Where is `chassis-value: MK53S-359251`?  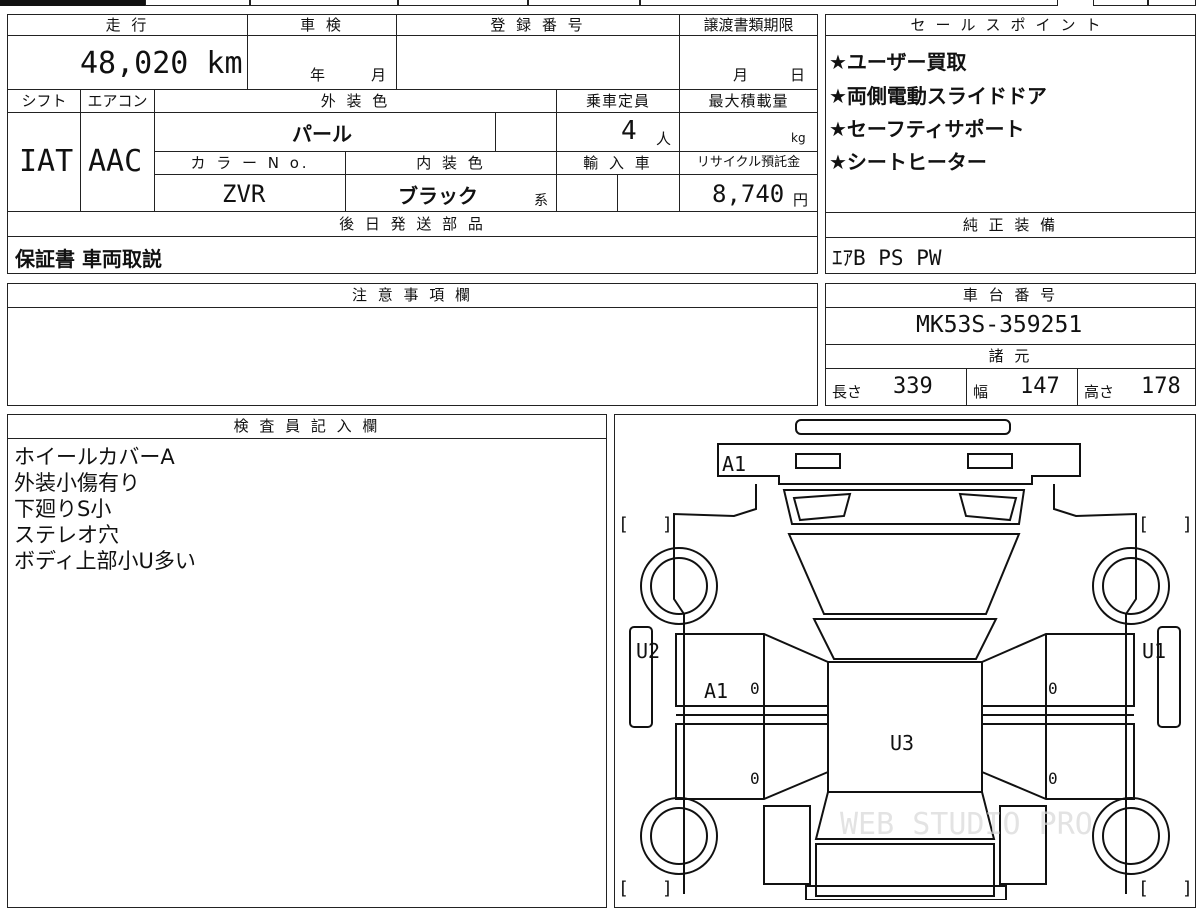 chassis-value: MK53S-359251 is located at coordinates (999, 325).